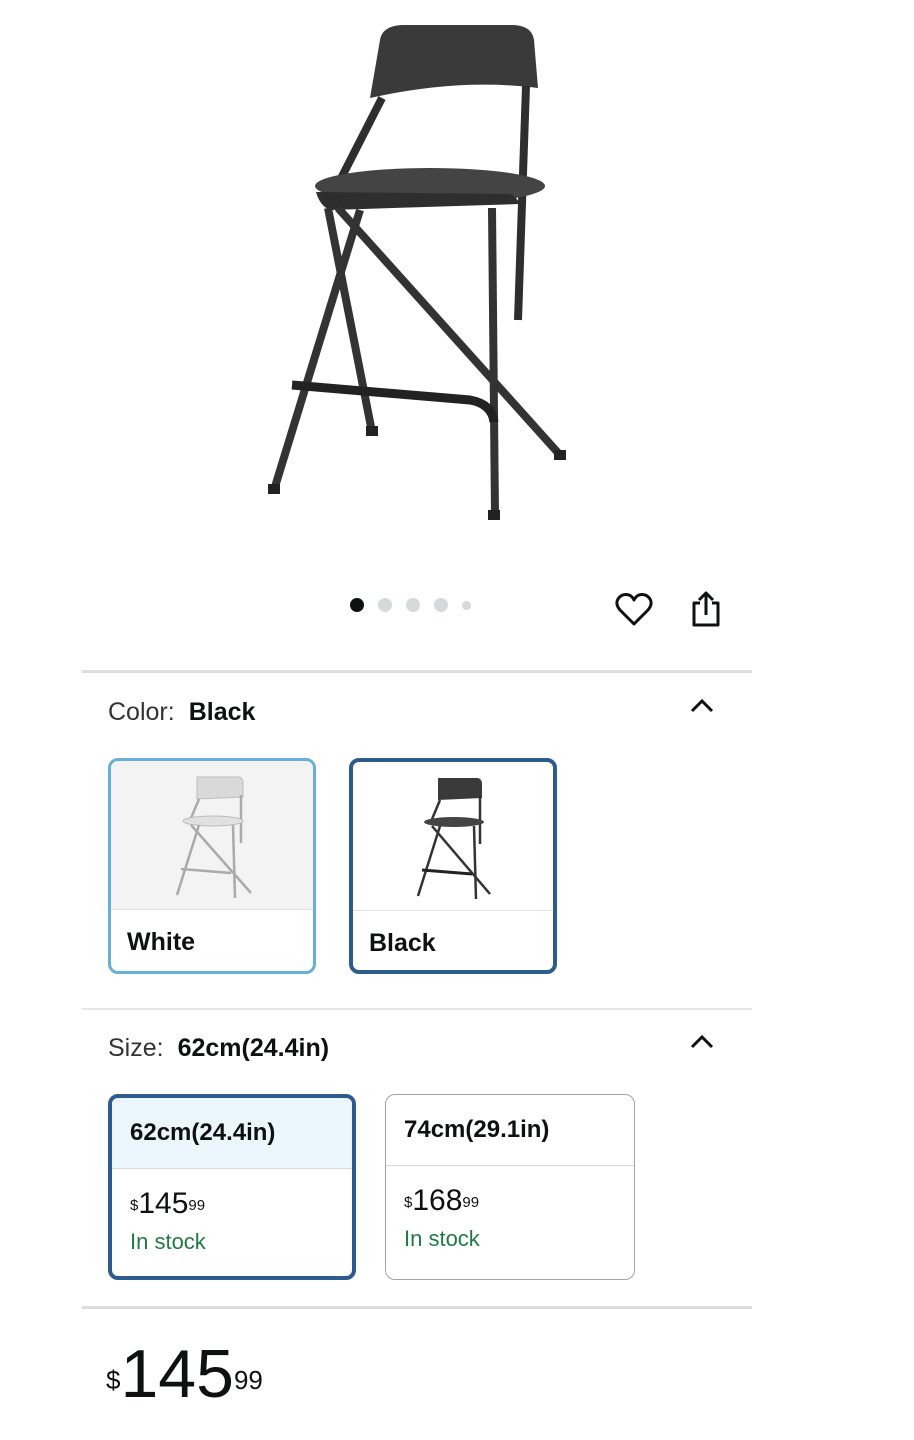 Image resolution: width=914 pixels, height=1440 pixels. I want to click on color-label: Color: Black, so click(181, 712).